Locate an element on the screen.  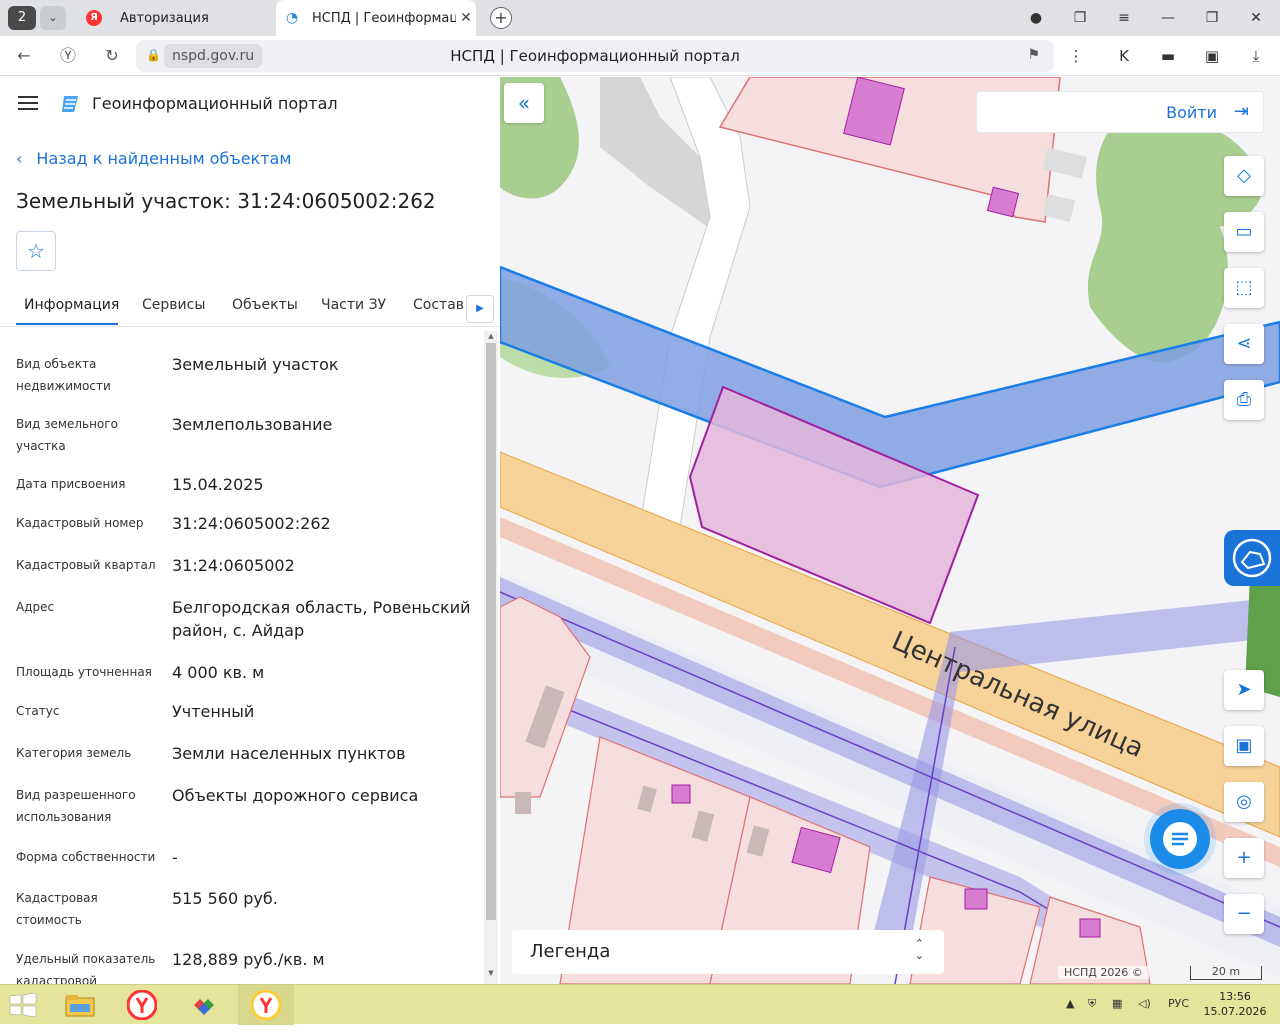
chat-icon is located at coordinates (1180, 839).